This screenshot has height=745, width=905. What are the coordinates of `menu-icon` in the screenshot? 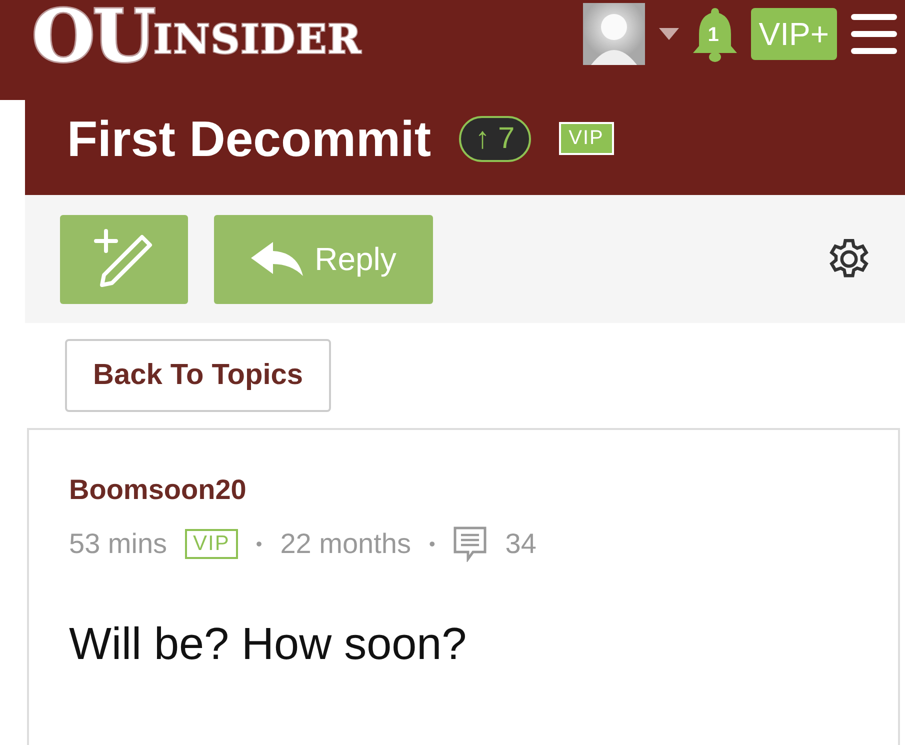 It's located at (874, 34).